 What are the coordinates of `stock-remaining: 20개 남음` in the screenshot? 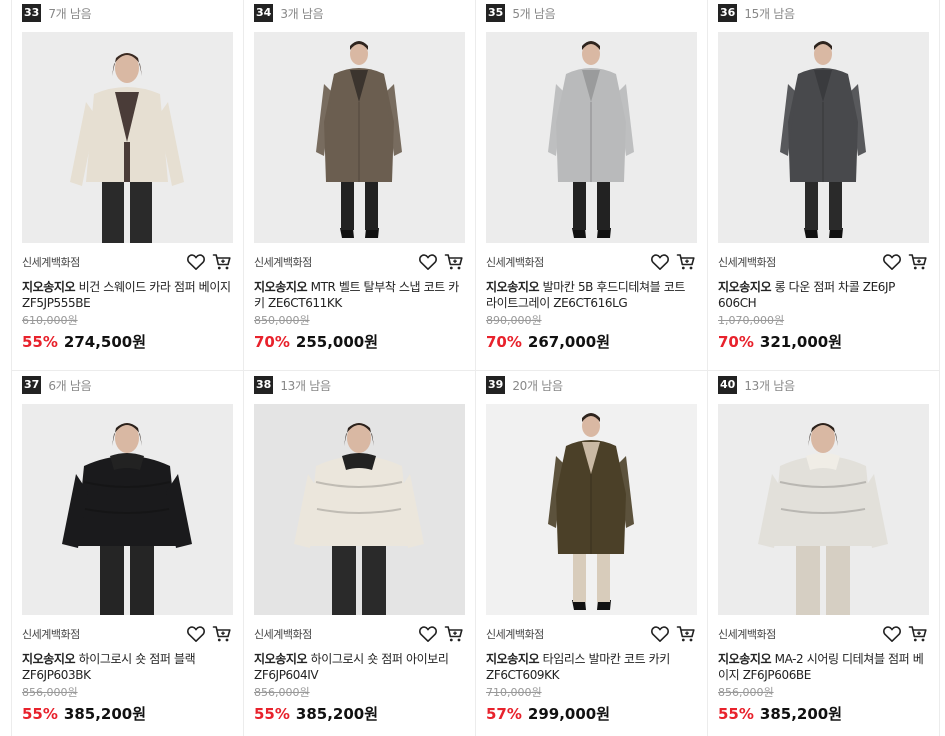 It's located at (537, 385).